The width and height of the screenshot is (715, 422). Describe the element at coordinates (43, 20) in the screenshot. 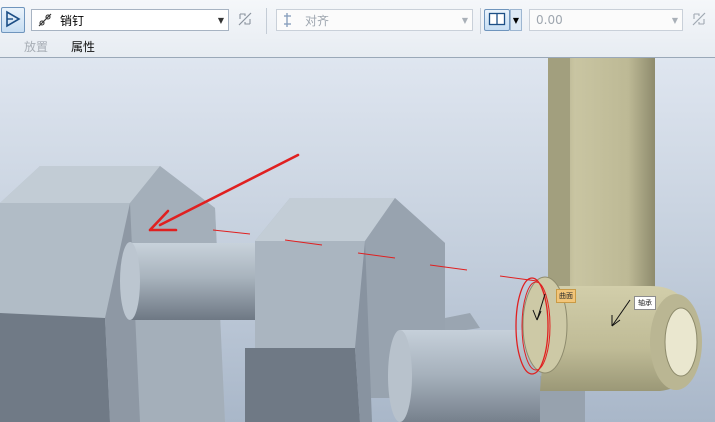

I see `pin-connection-icon` at that location.